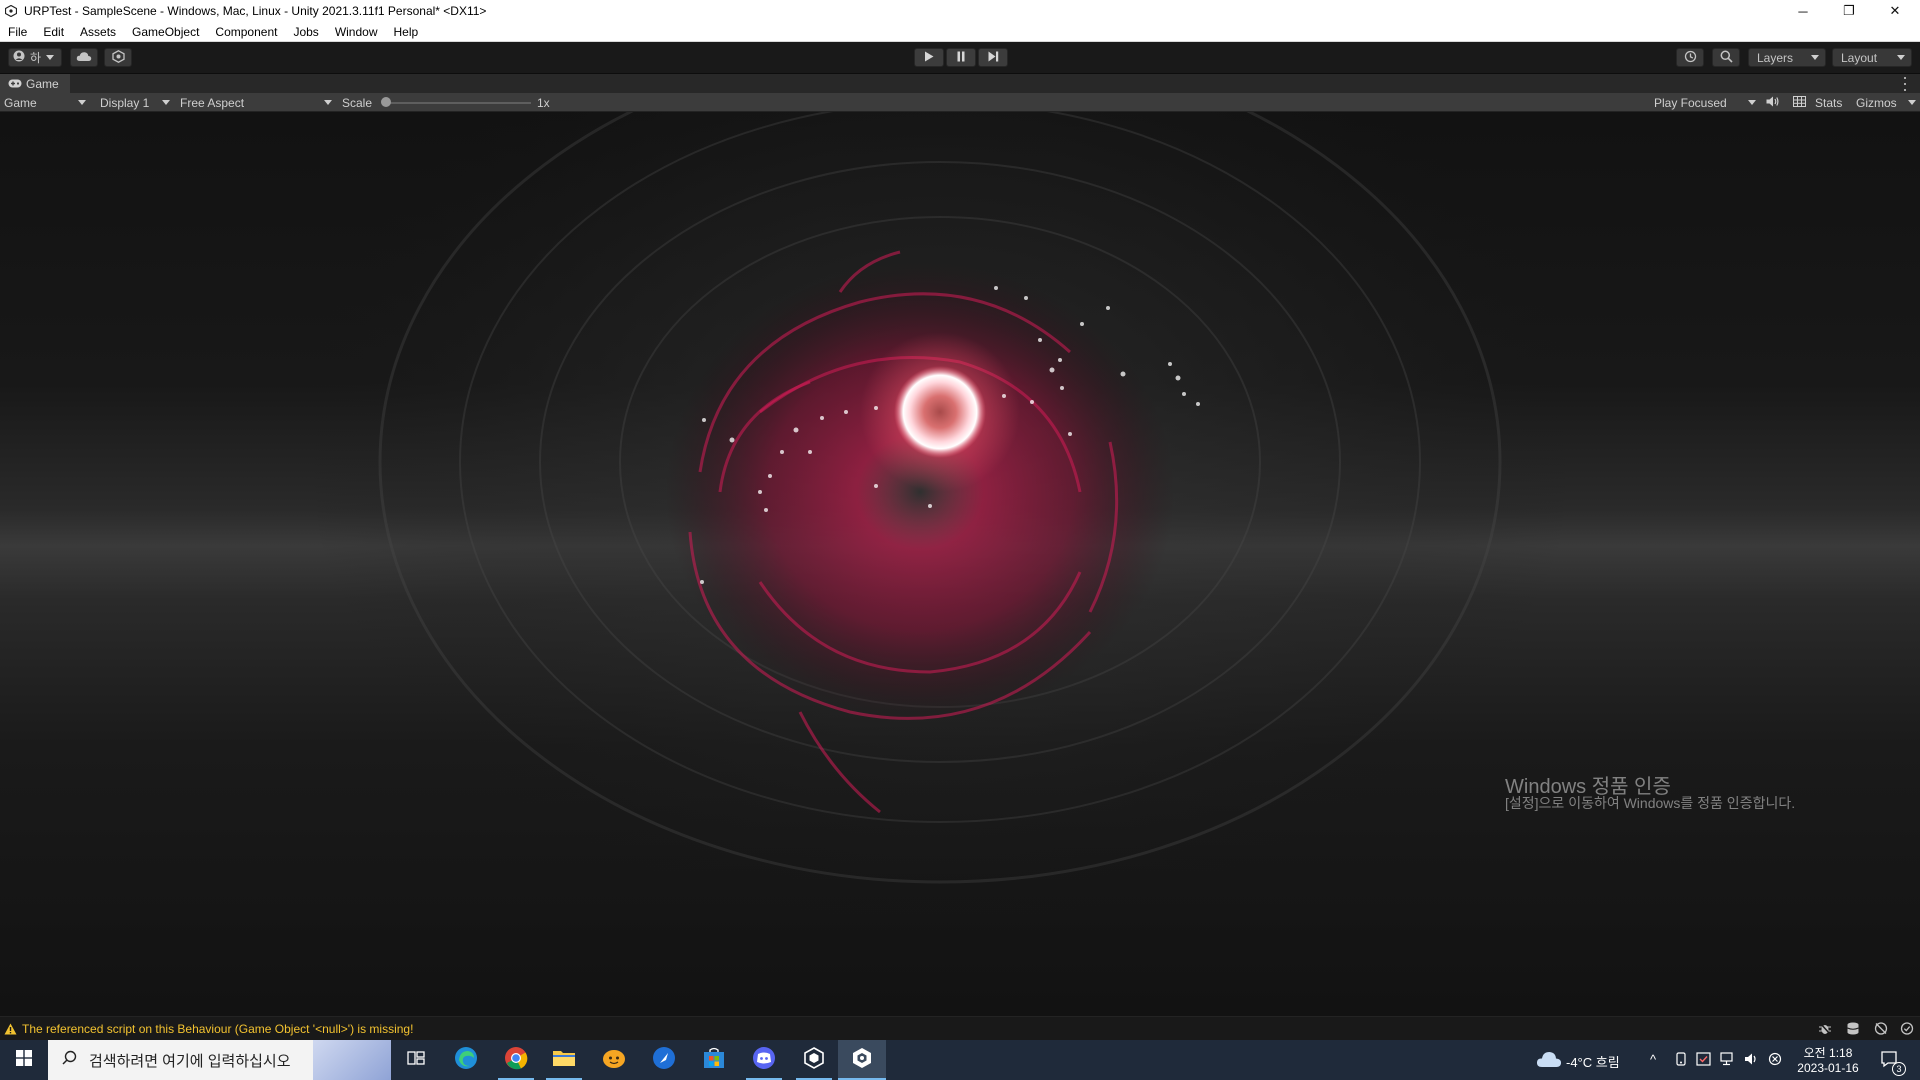 The width and height of the screenshot is (1920, 1080). I want to click on clock-date: 2023-01-16, so click(1828, 1068).